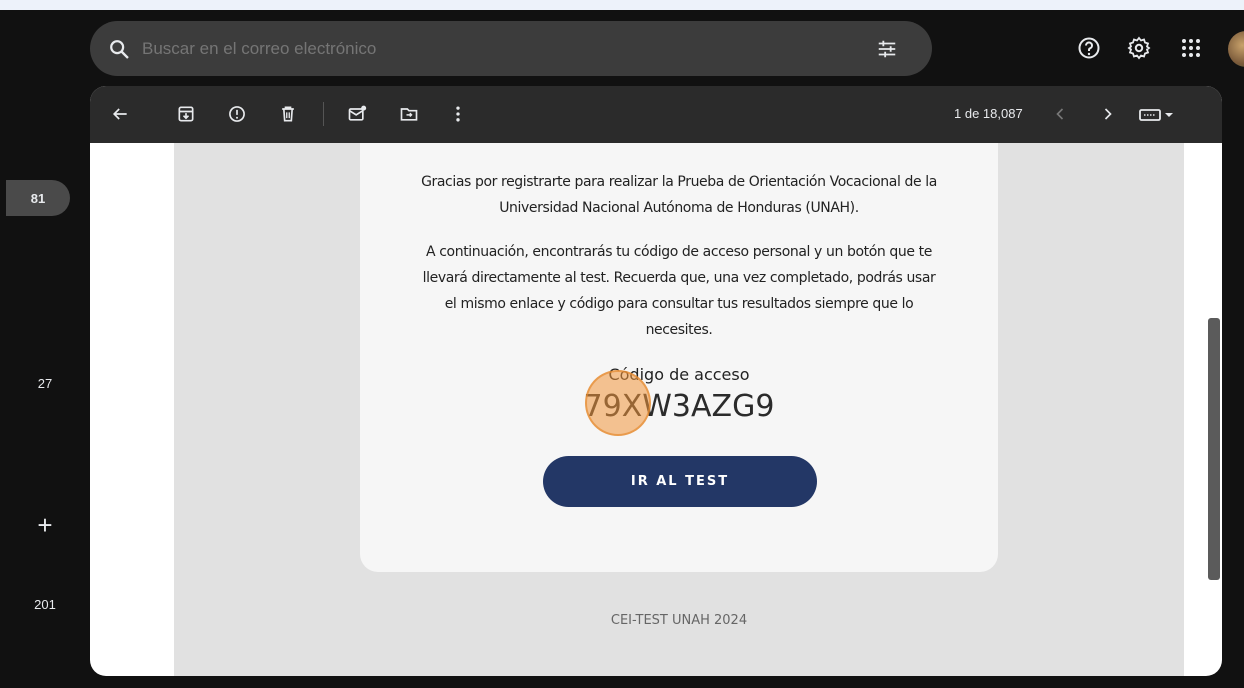 The image size is (1244, 688). What do you see at coordinates (679, 374) in the screenshot?
I see `access-code-label: Código de acceso` at bounding box center [679, 374].